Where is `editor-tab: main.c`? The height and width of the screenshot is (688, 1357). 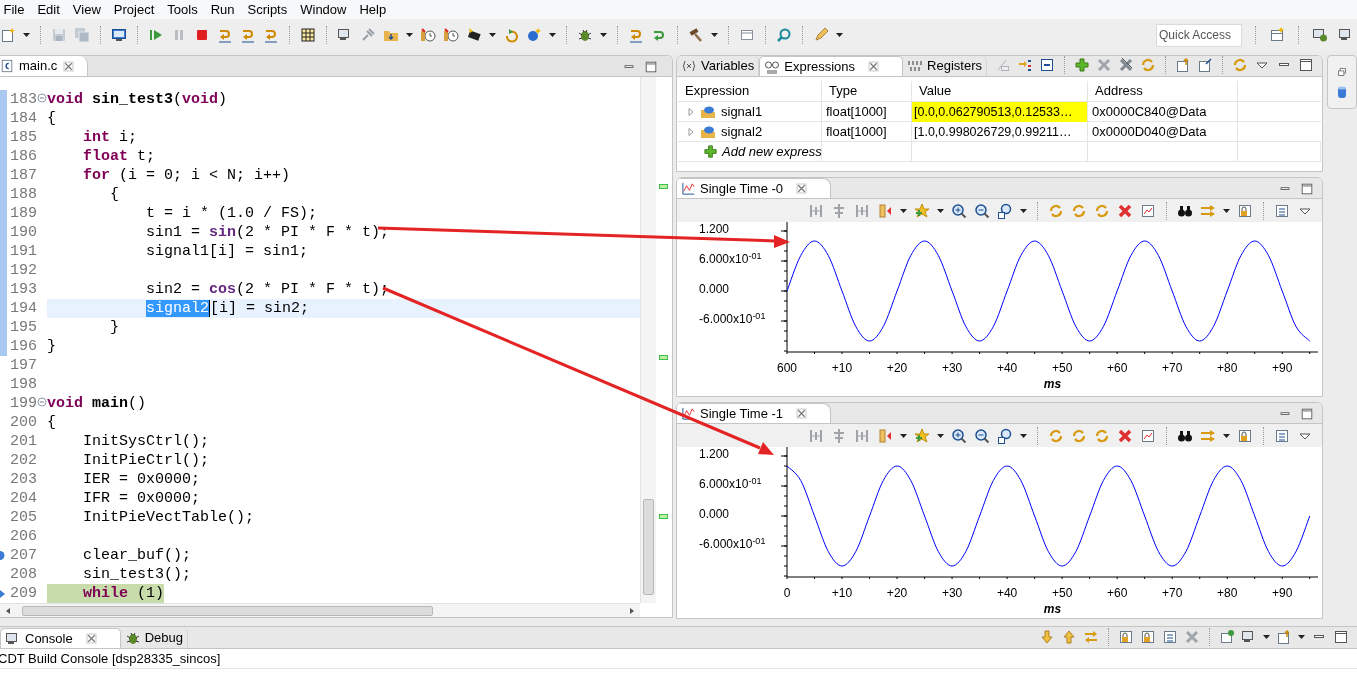 editor-tab: main.c is located at coordinates (44, 66).